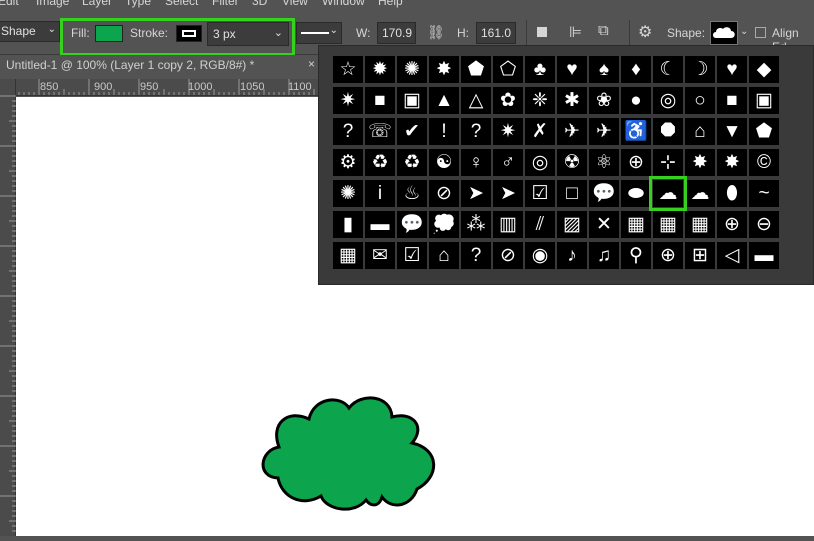 Image resolution: width=814 pixels, height=541 pixels. Describe the element at coordinates (8, 307) in the screenshot. I see `vertical-ruler` at that location.